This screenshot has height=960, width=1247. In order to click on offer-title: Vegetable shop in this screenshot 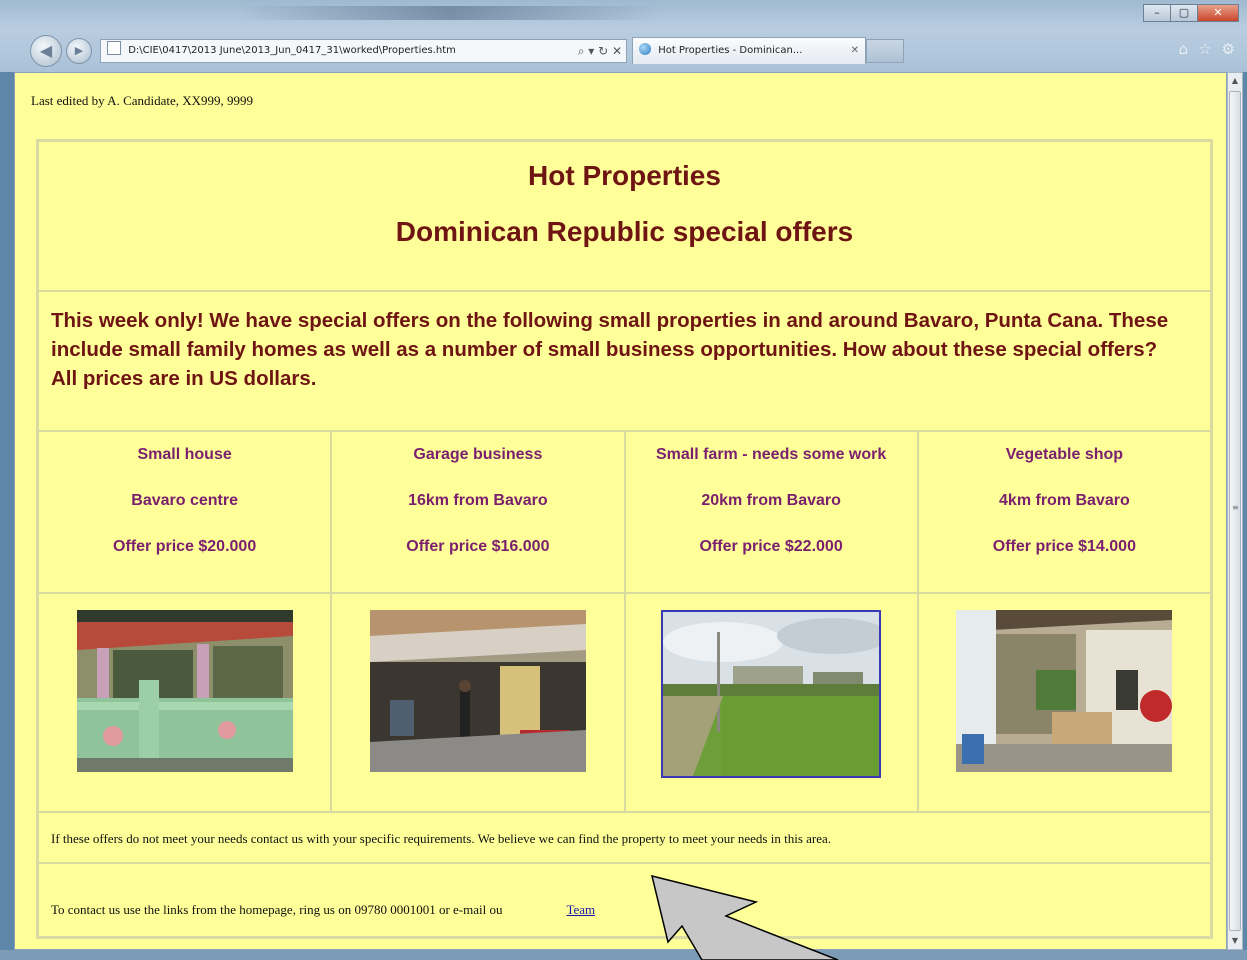, I will do `click(1064, 454)`.